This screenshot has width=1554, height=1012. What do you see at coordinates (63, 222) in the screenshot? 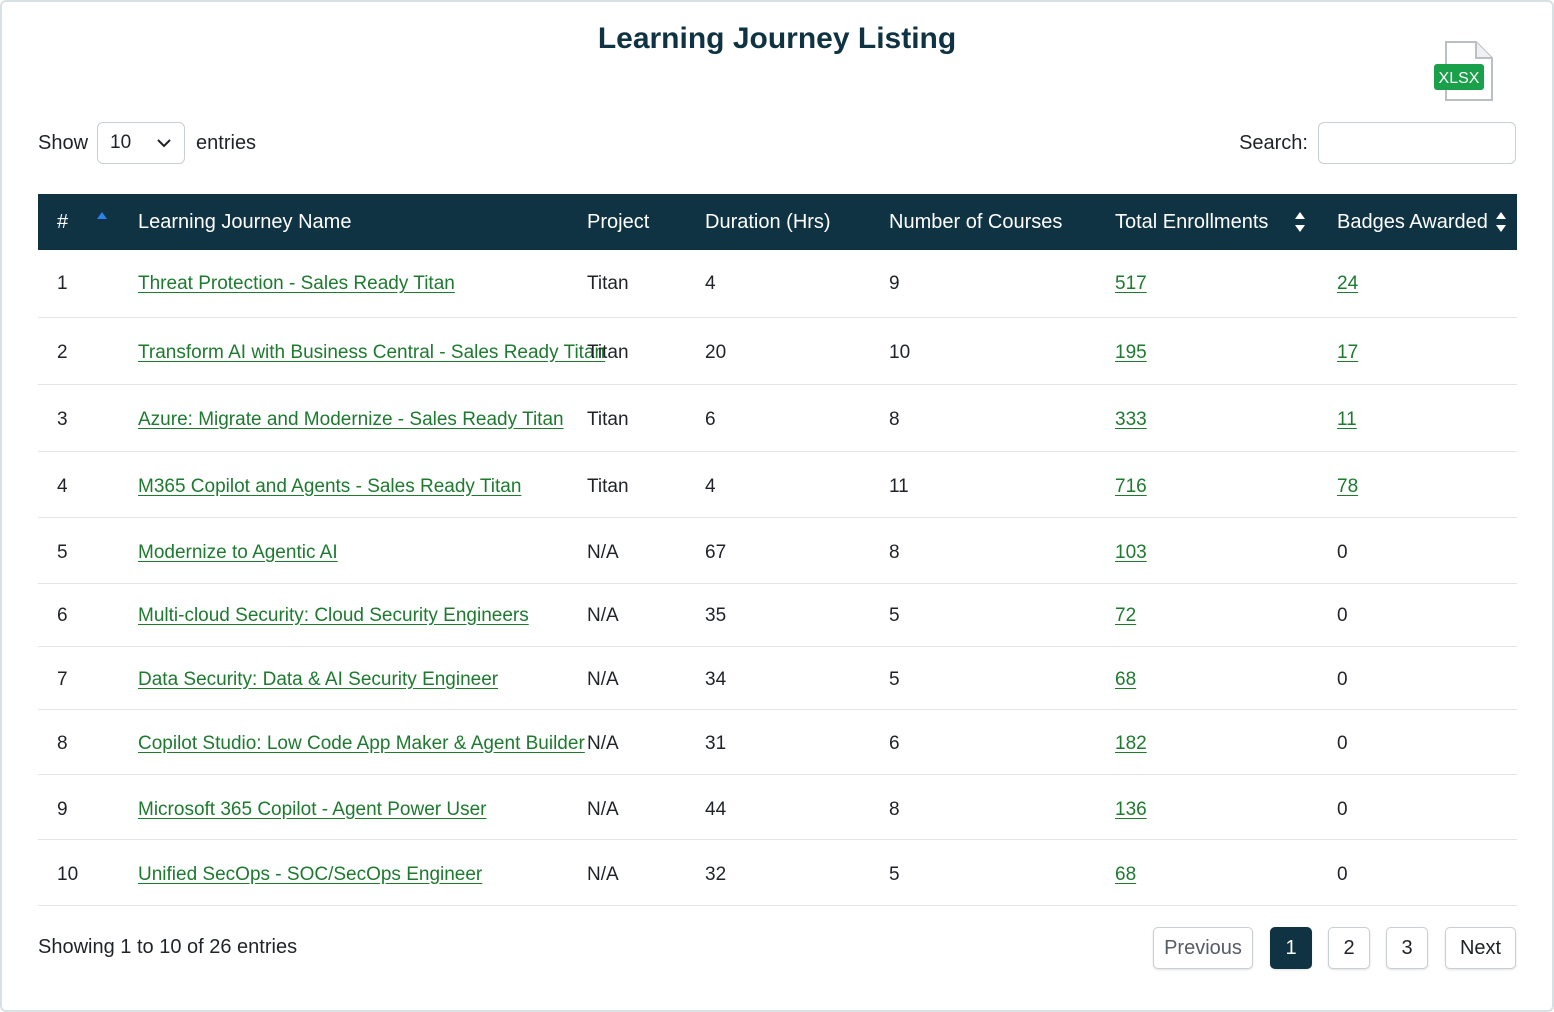
I see `column-header-number-label: #` at bounding box center [63, 222].